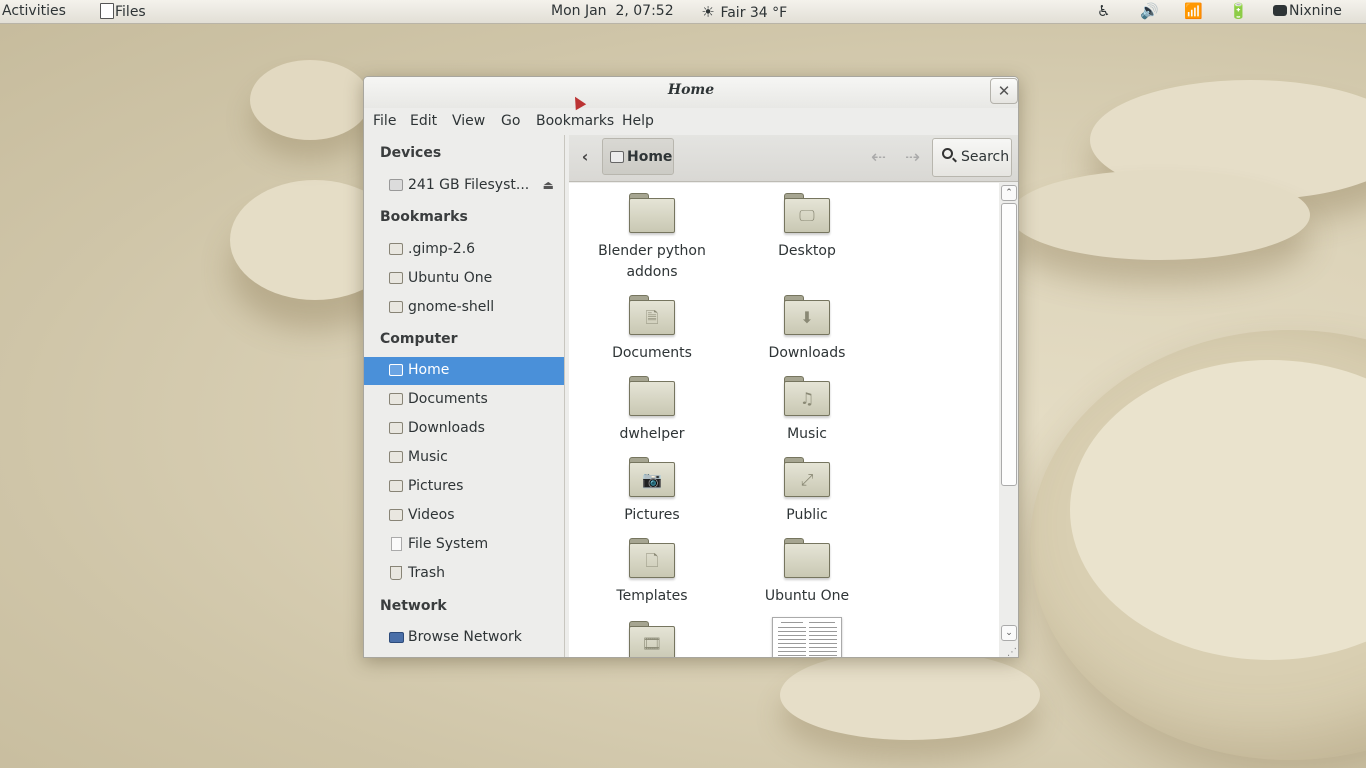 The height and width of the screenshot is (768, 1366). Describe the element at coordinates (985, 157) in the screenshot. I see `search-label: Search` at that location.